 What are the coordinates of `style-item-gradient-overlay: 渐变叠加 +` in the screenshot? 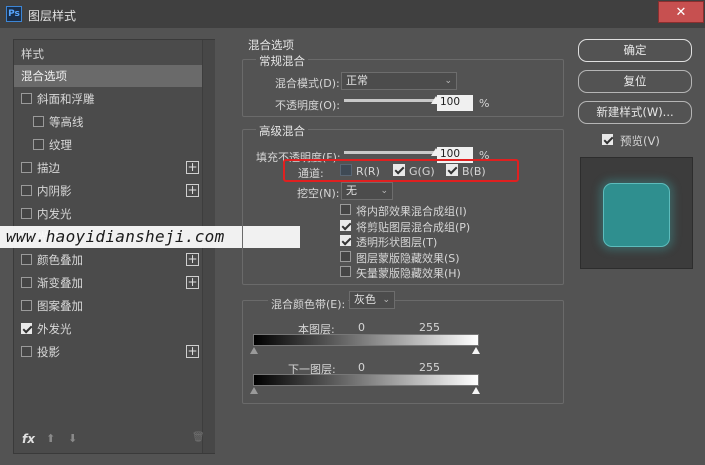 It's located at (108, 283).